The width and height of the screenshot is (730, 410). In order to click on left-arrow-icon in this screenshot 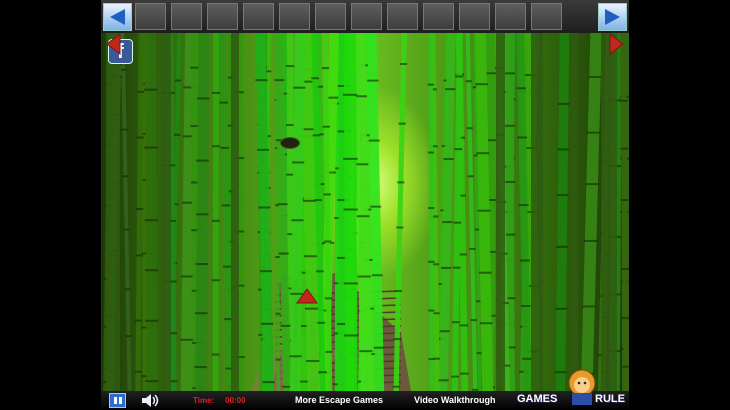, I will do `click(117, 17)`.